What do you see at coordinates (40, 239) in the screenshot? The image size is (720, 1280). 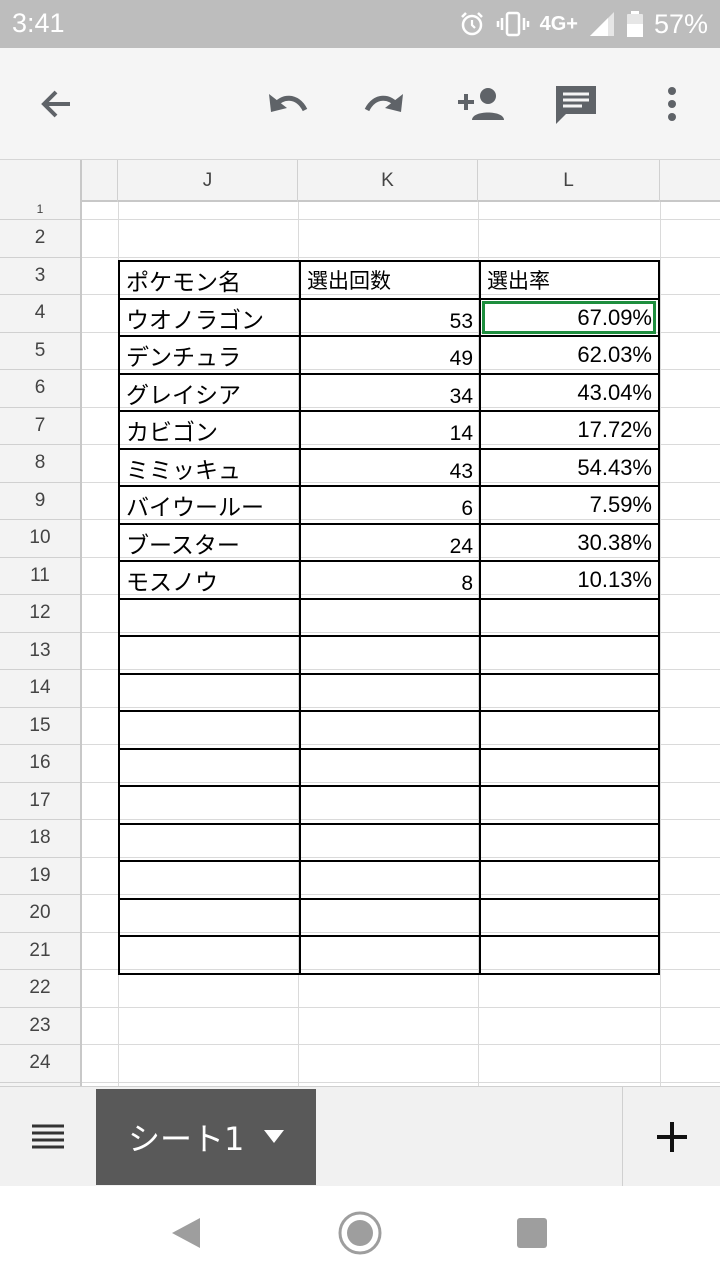 I see `row-header: 2` at bounding box center [40, 239].